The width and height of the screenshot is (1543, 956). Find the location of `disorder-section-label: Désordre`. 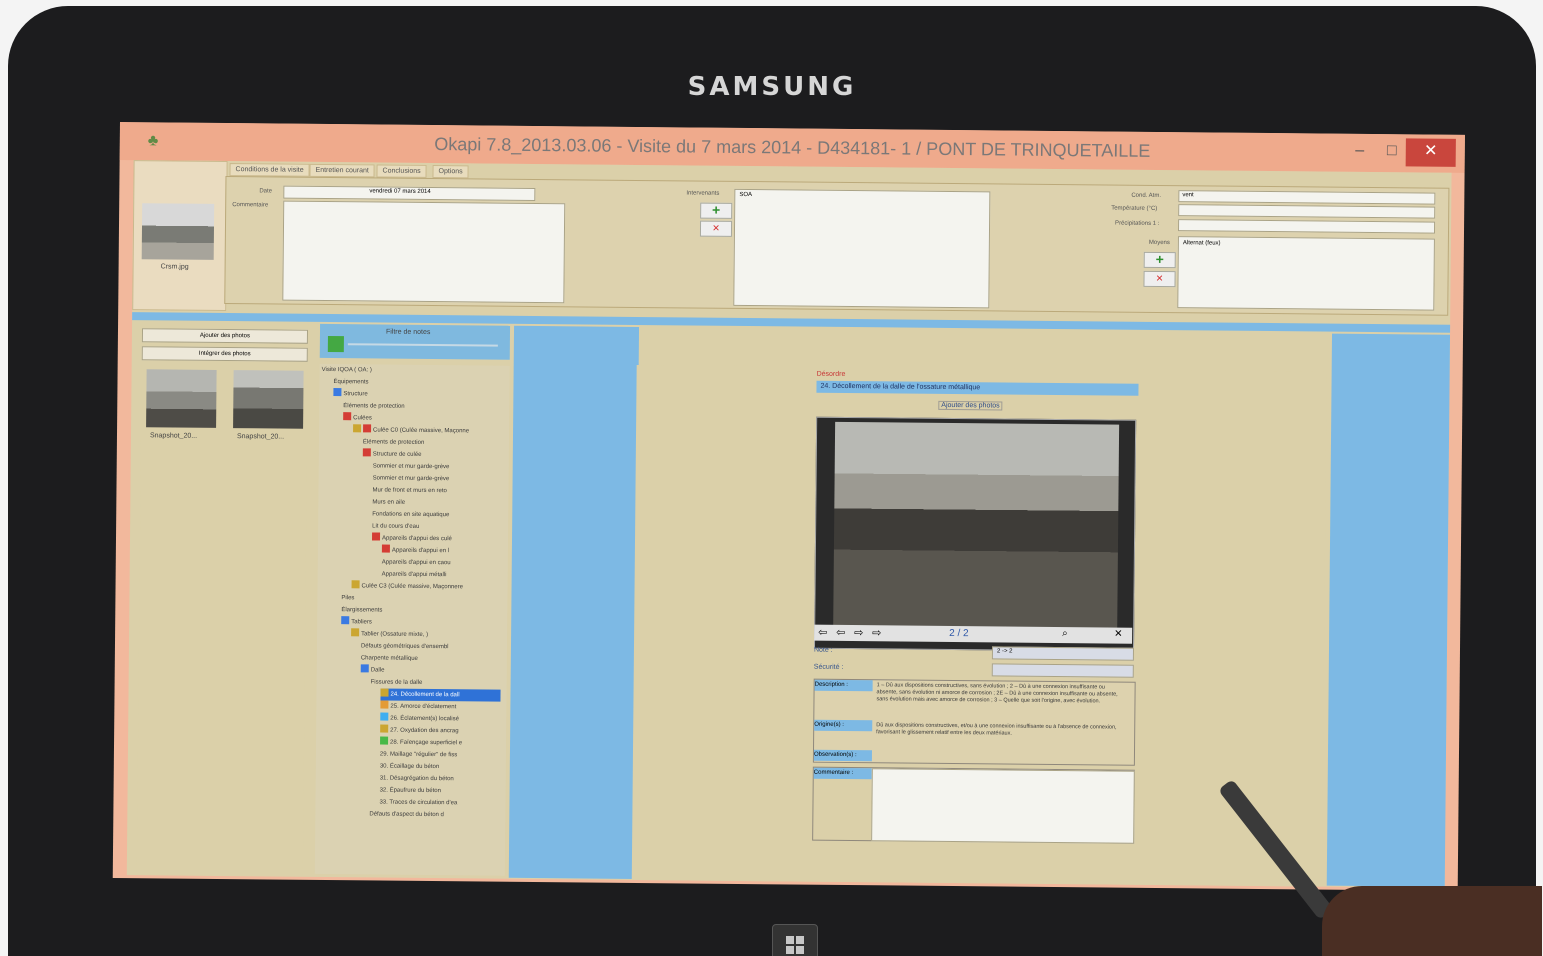

disorder-section-label: Désordre is located at coordinates (831, 374).